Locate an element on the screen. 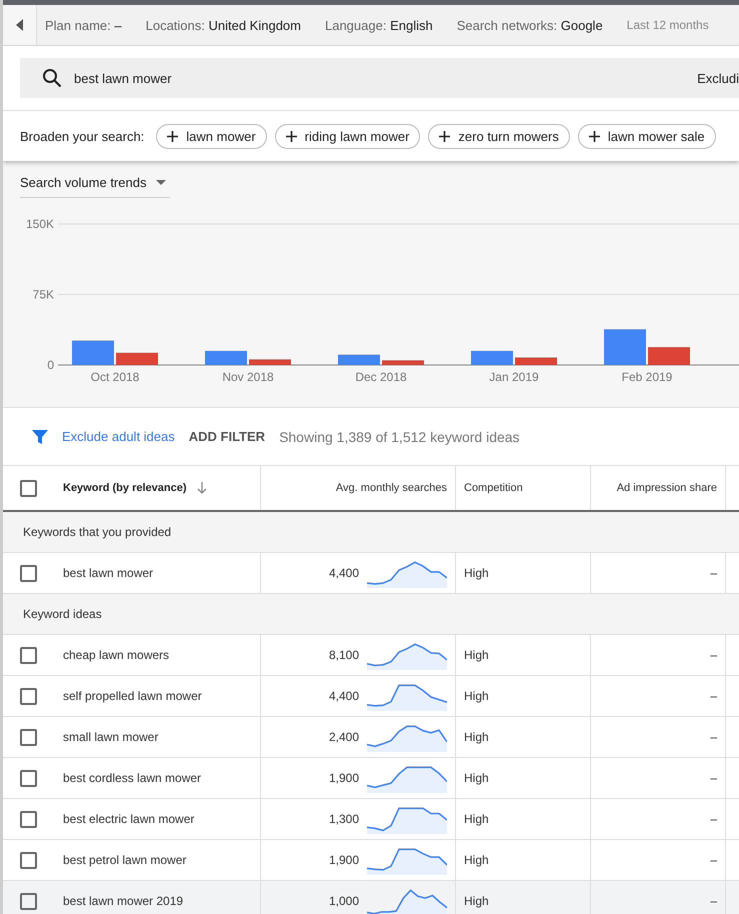 This screenshot has height=914, width=739. add-filter-button: ADD FILTER is located at coordinates (227, 436).